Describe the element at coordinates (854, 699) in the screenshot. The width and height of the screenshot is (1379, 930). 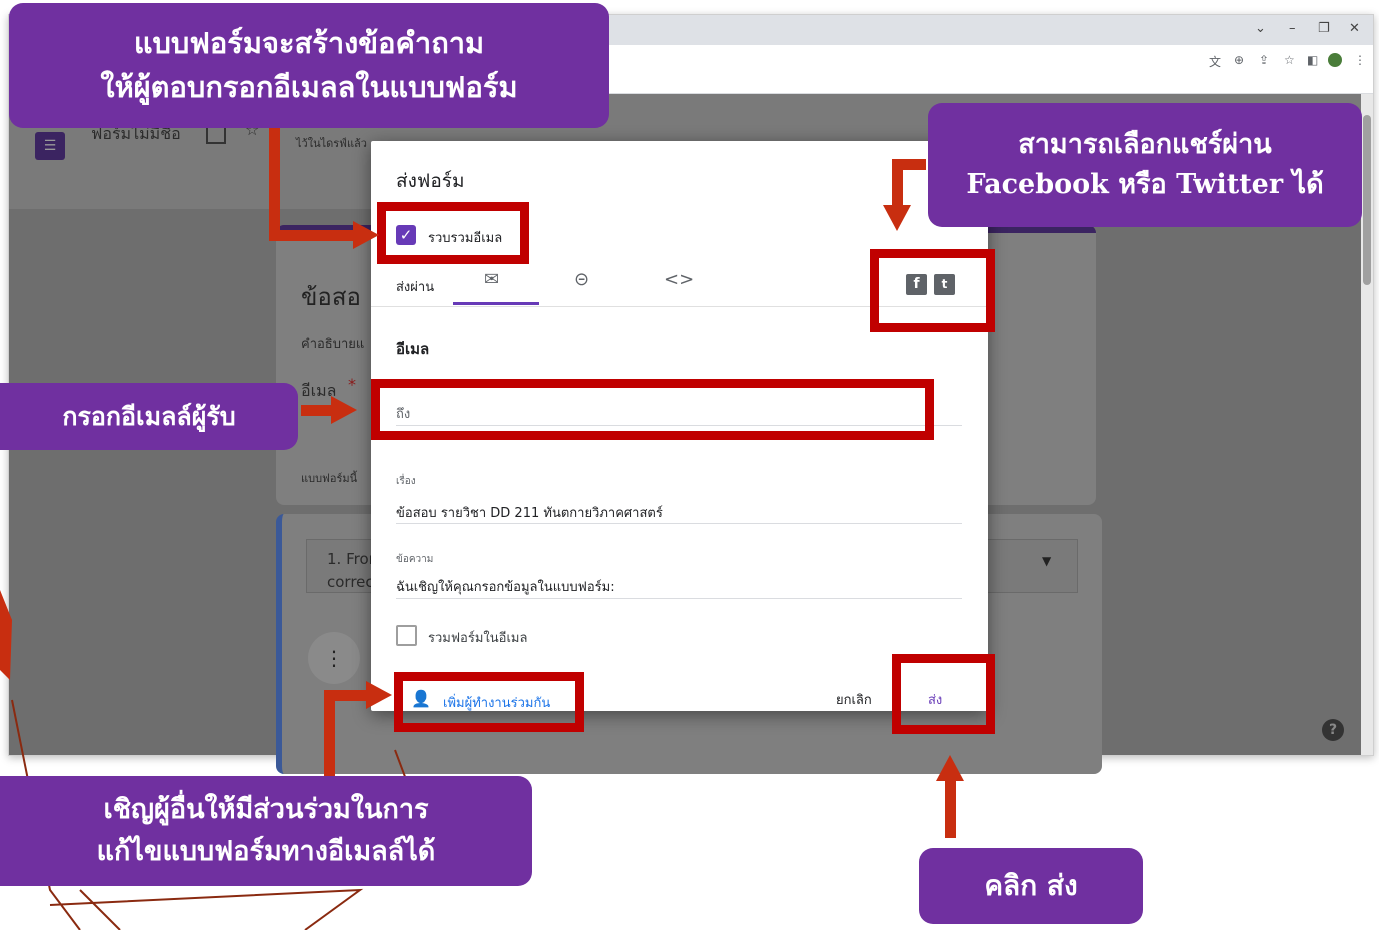
I see `cancel-button: ยกเลิก` at that location.